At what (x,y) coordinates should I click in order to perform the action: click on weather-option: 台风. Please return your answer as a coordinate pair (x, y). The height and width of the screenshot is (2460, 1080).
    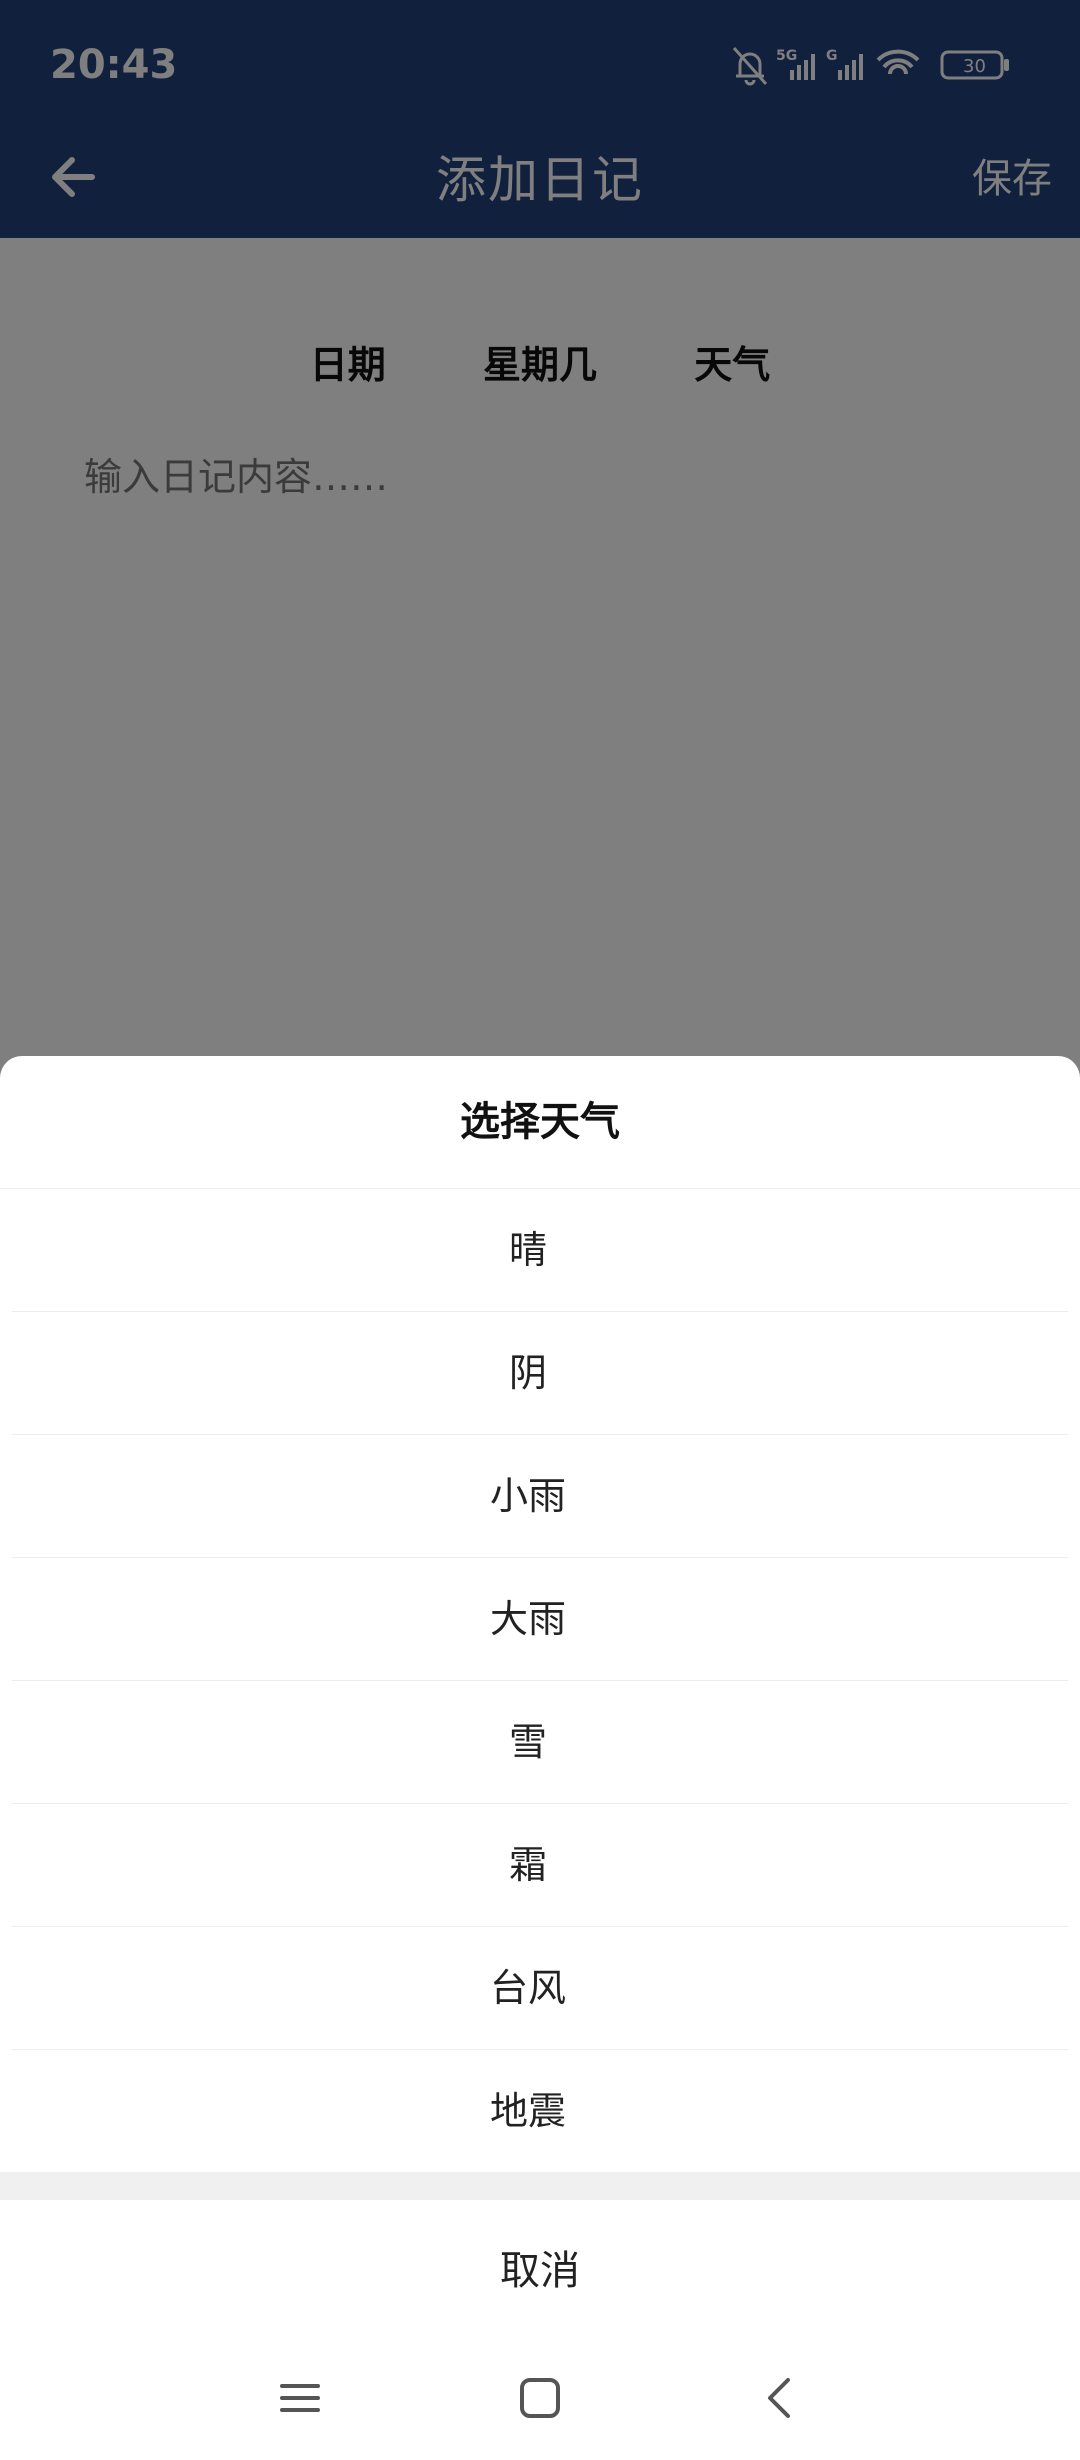
    Looking at the image, I should click on (540, 1988).